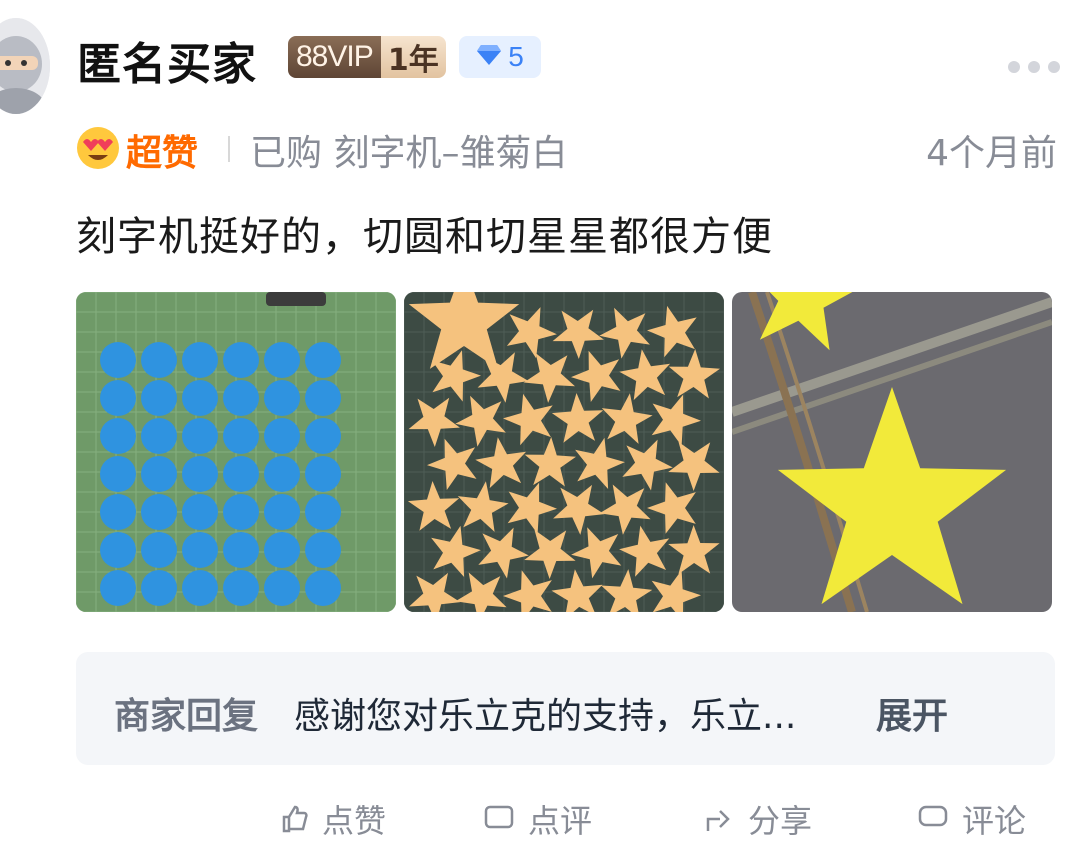 Image resolution: width=1085 pixels, height=842 pixels. I want to click on share-icon, so click(718, 820).